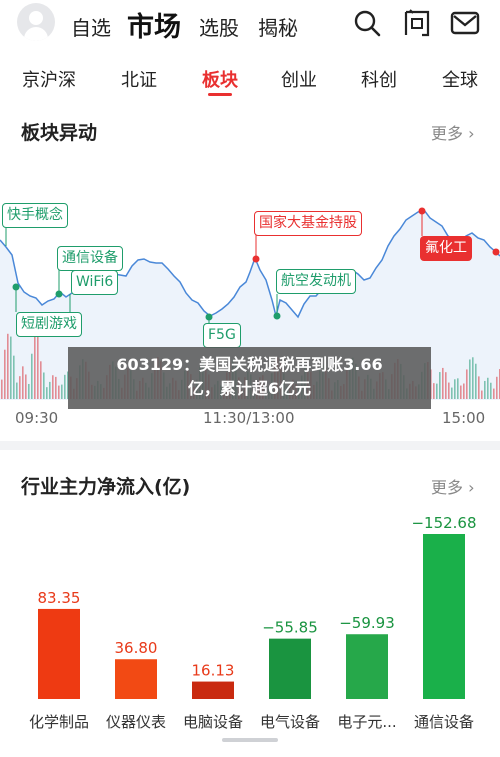  Describe the element at coordinates (139, 79) in the screenshot. I see `tab-beijing-exchange: 北证` at that location.